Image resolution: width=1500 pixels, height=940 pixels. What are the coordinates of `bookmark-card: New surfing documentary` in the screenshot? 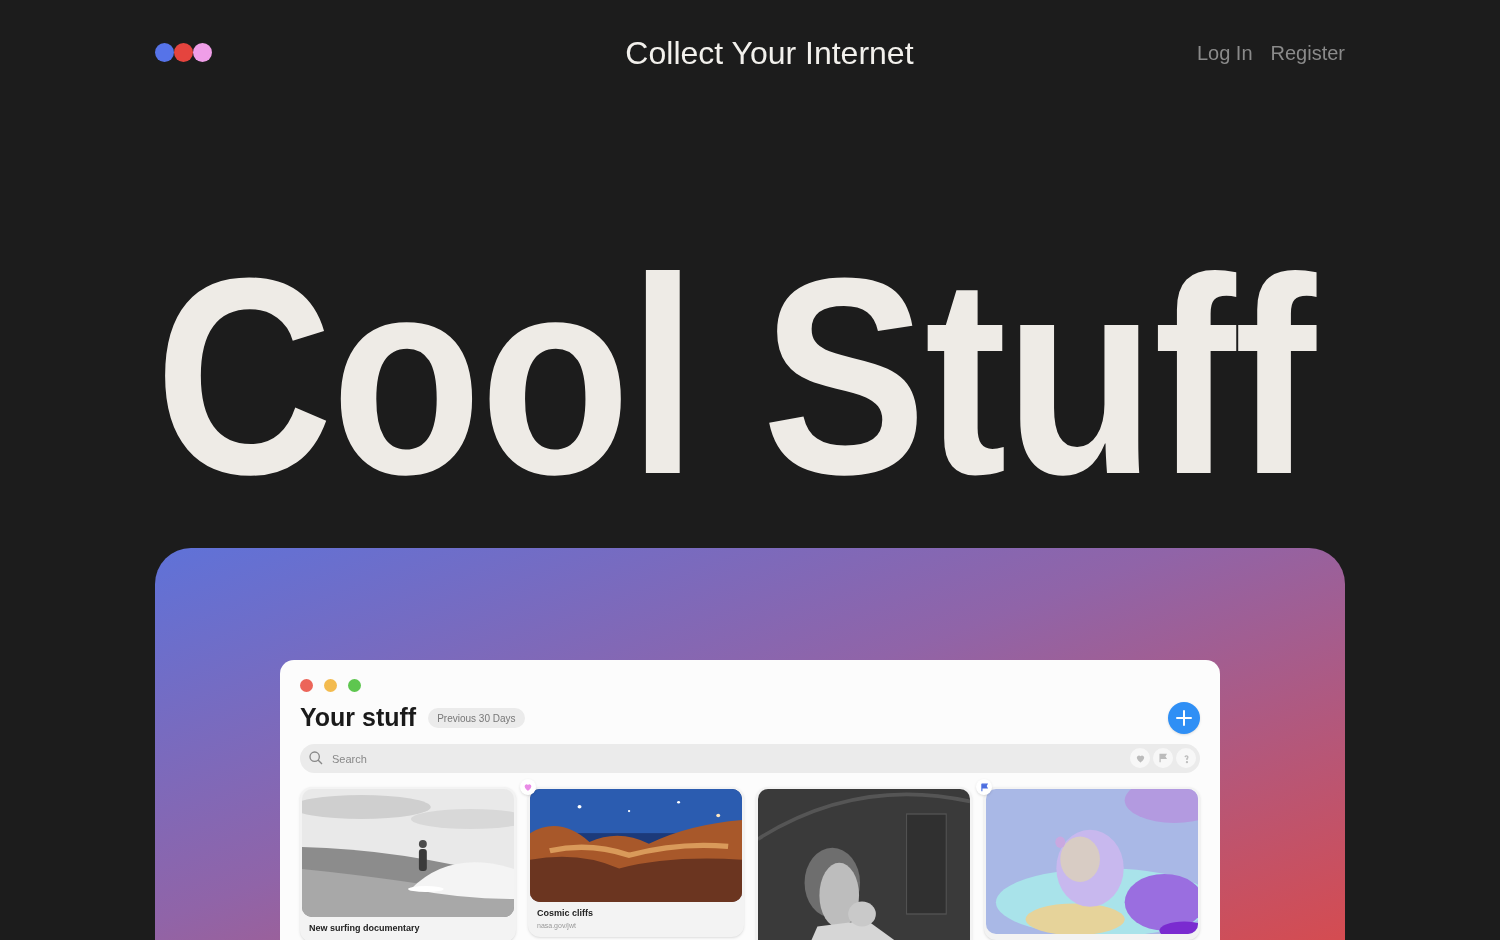 It's located at (408, 863).